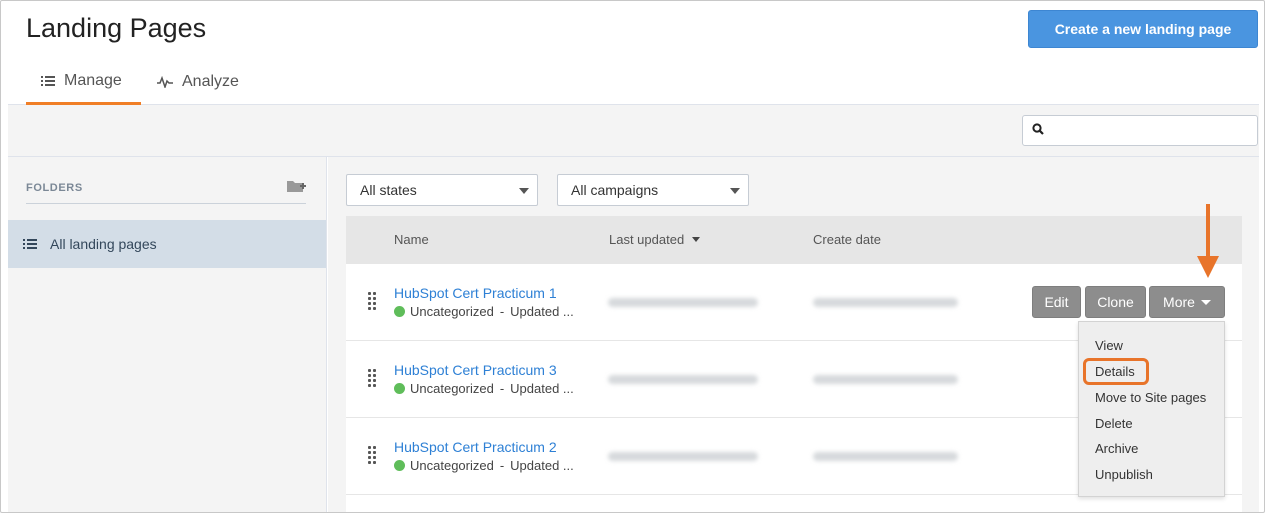  What do you see at coordinates (388, 190) in the screenshot?
I see `states-filter-value: All states` at bounding box center [388, 190].